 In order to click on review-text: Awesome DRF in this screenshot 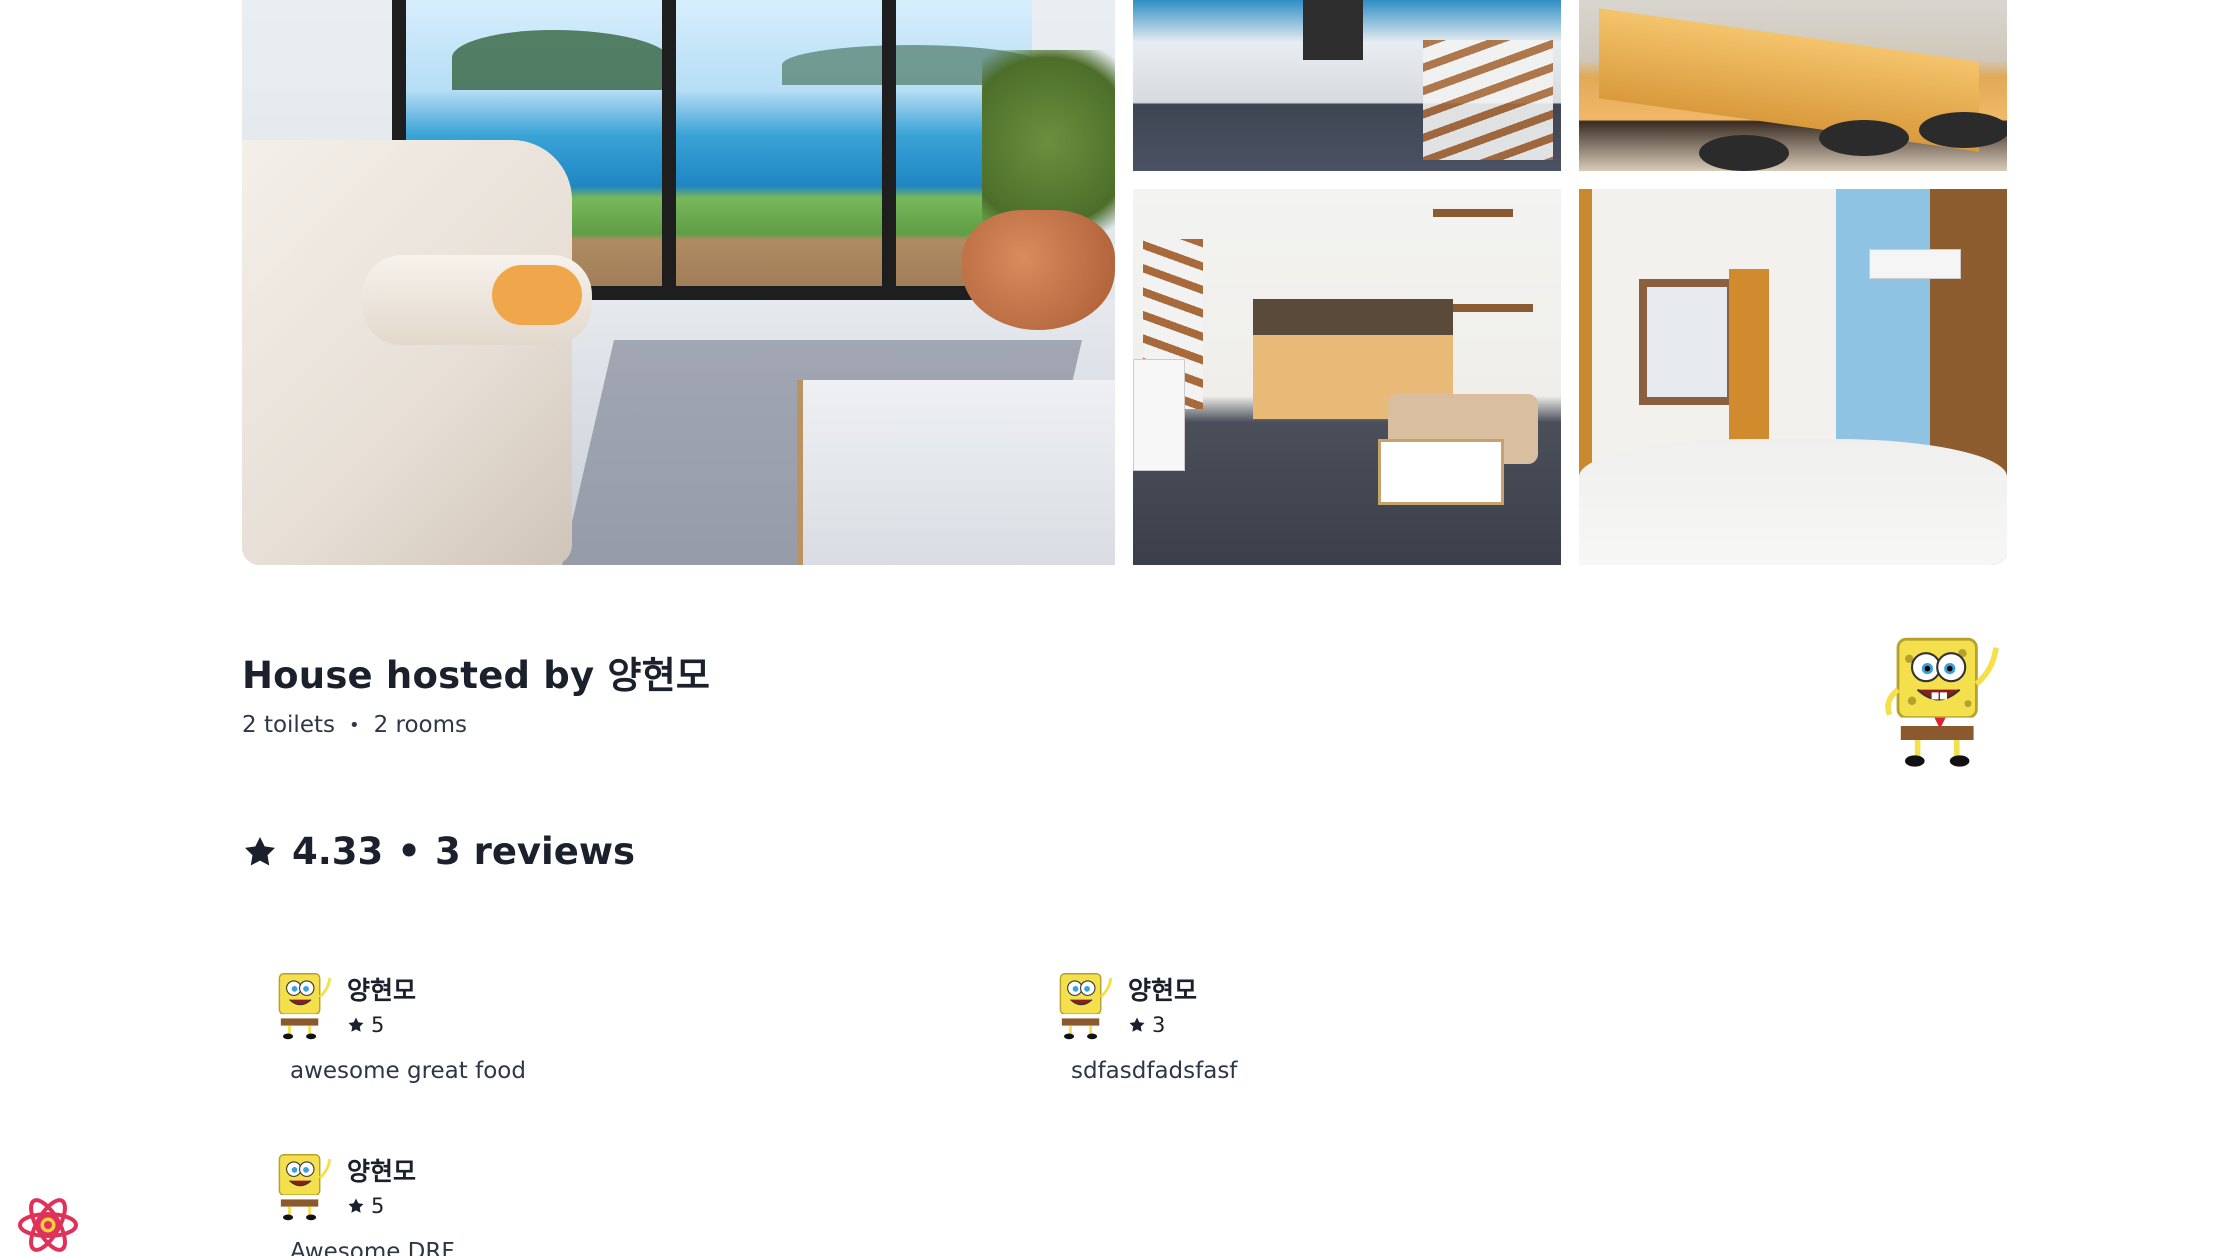, I will do `click(372, 1247)`.